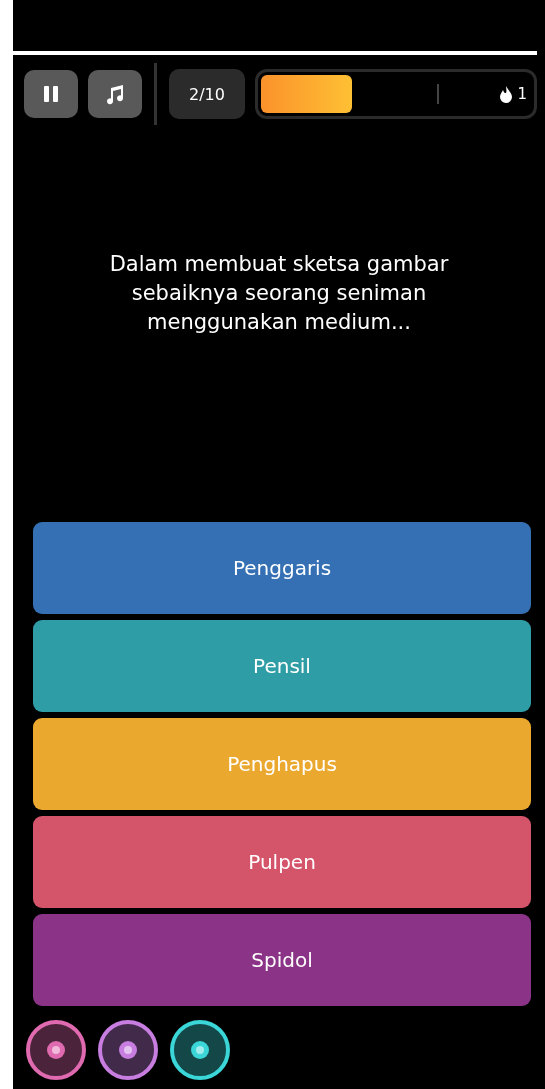 The image size is (545, 1089). Describe the element at coordinates (282, 666) in the screenshot. I see `answer-option: Pensil` at that location.